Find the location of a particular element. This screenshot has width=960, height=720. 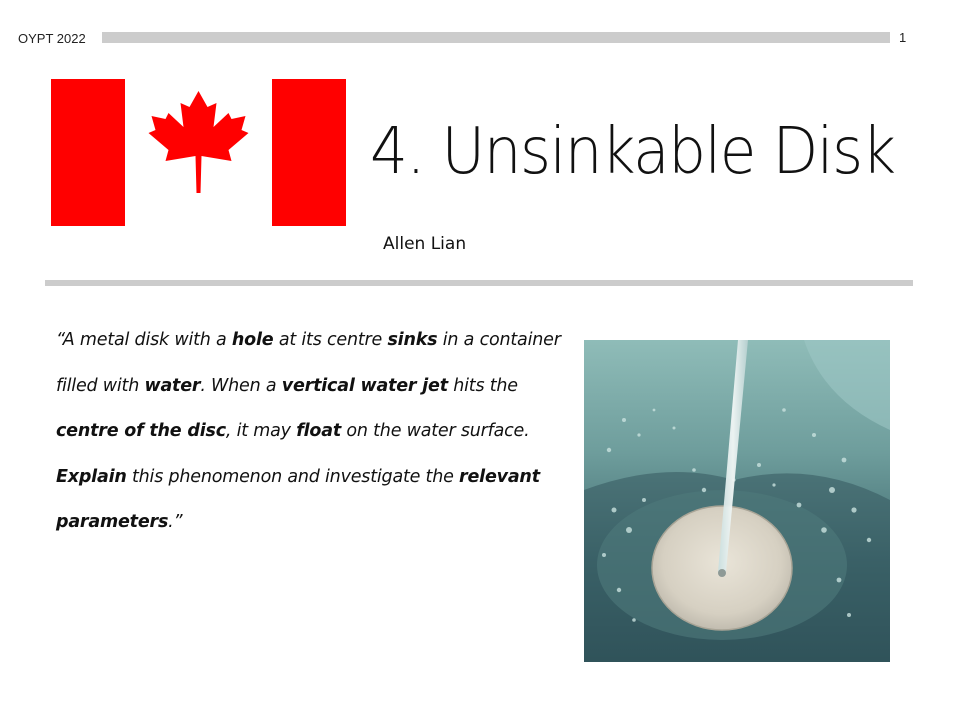

problem-text-run: hits the is located at coordinates (482, 385).